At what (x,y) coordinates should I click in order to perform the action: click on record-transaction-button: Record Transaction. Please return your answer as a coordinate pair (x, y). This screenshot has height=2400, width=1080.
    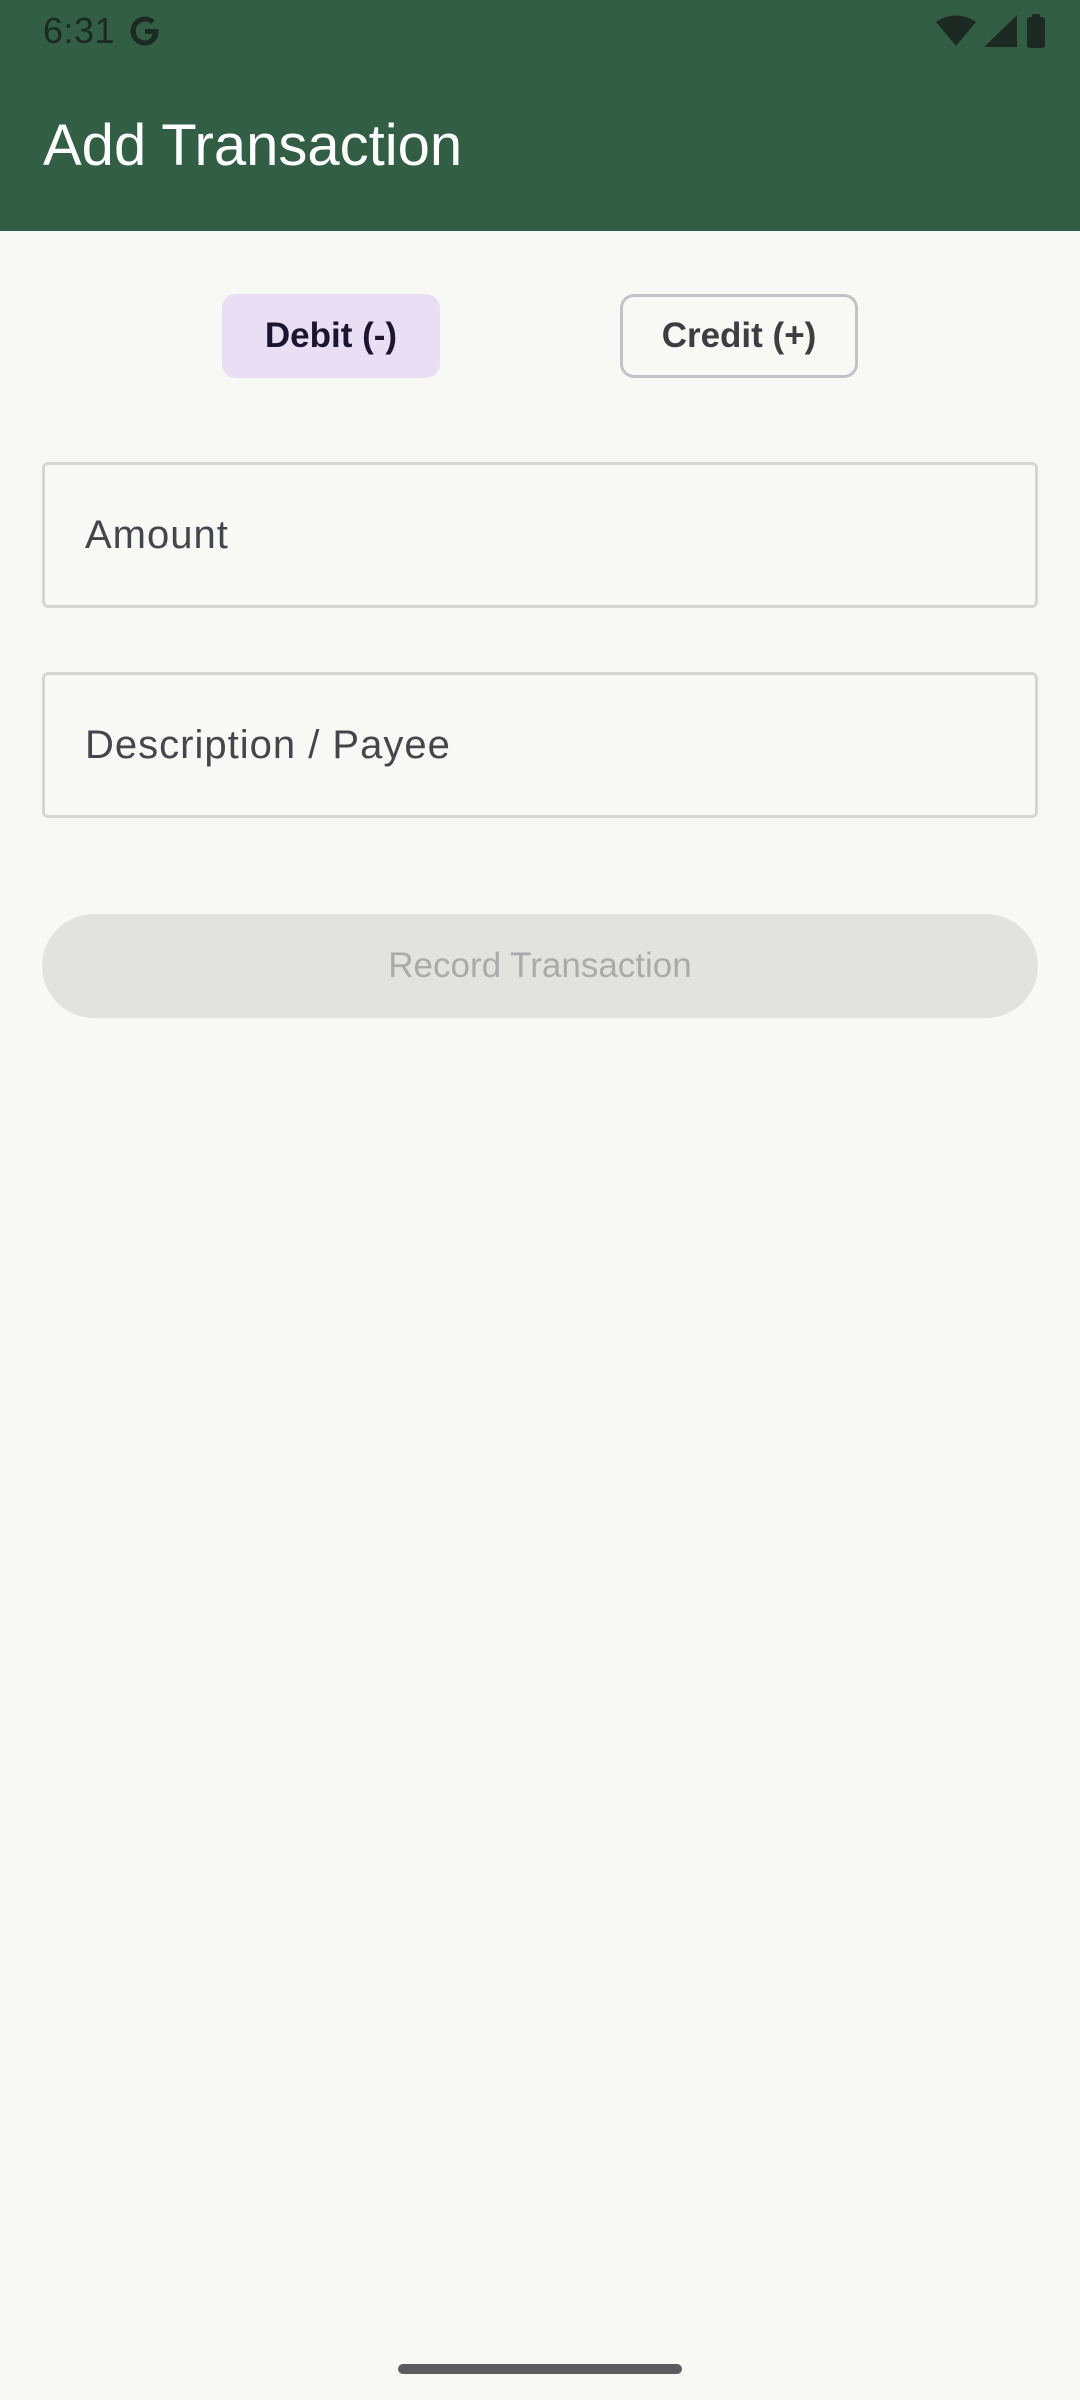
    Looking at the image, I should click on (540, 966).